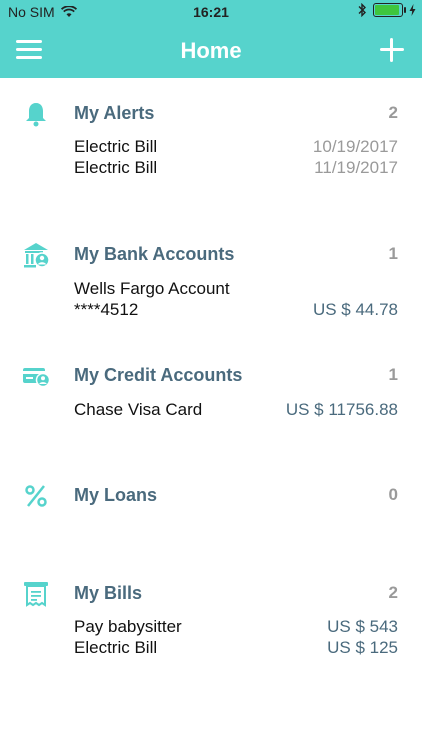 The height and width of the screenshot is (750, 422). I want to click on nav-bar: Home, so click(211, 51).